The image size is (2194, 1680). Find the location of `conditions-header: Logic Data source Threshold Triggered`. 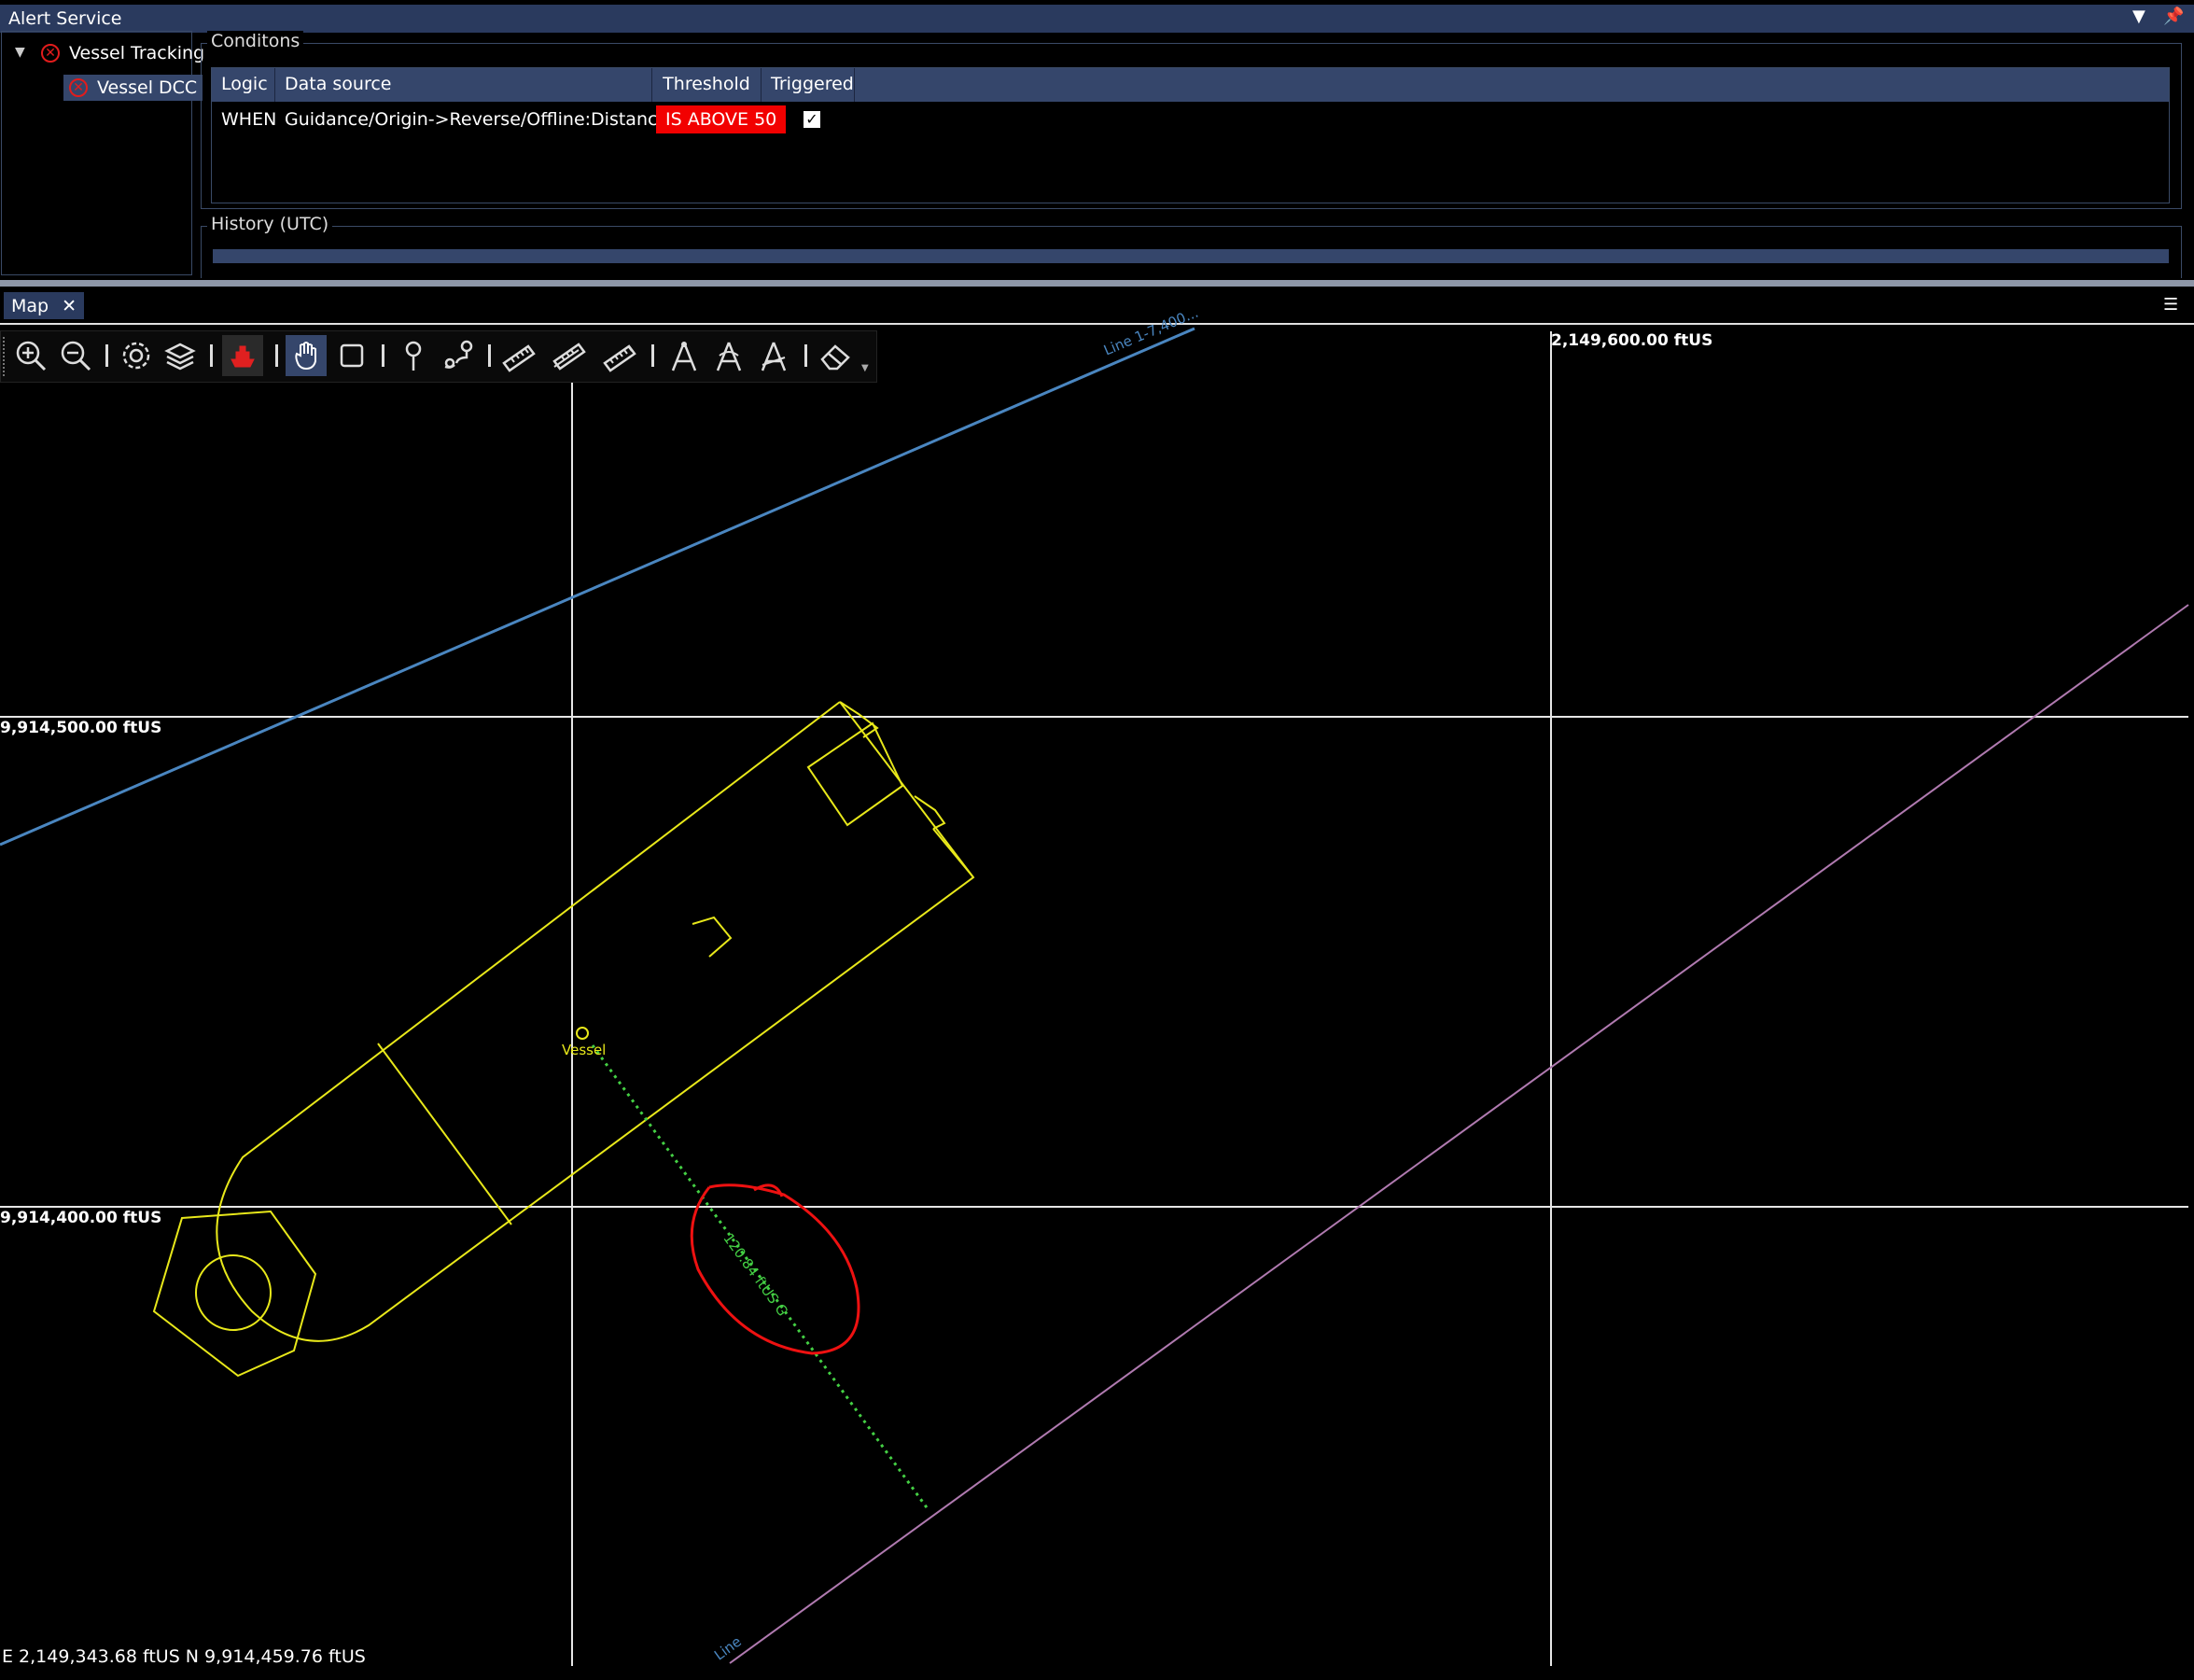

conditions-header: Logic Data source Threshold Triggered is located at coordinates (1190, 85).